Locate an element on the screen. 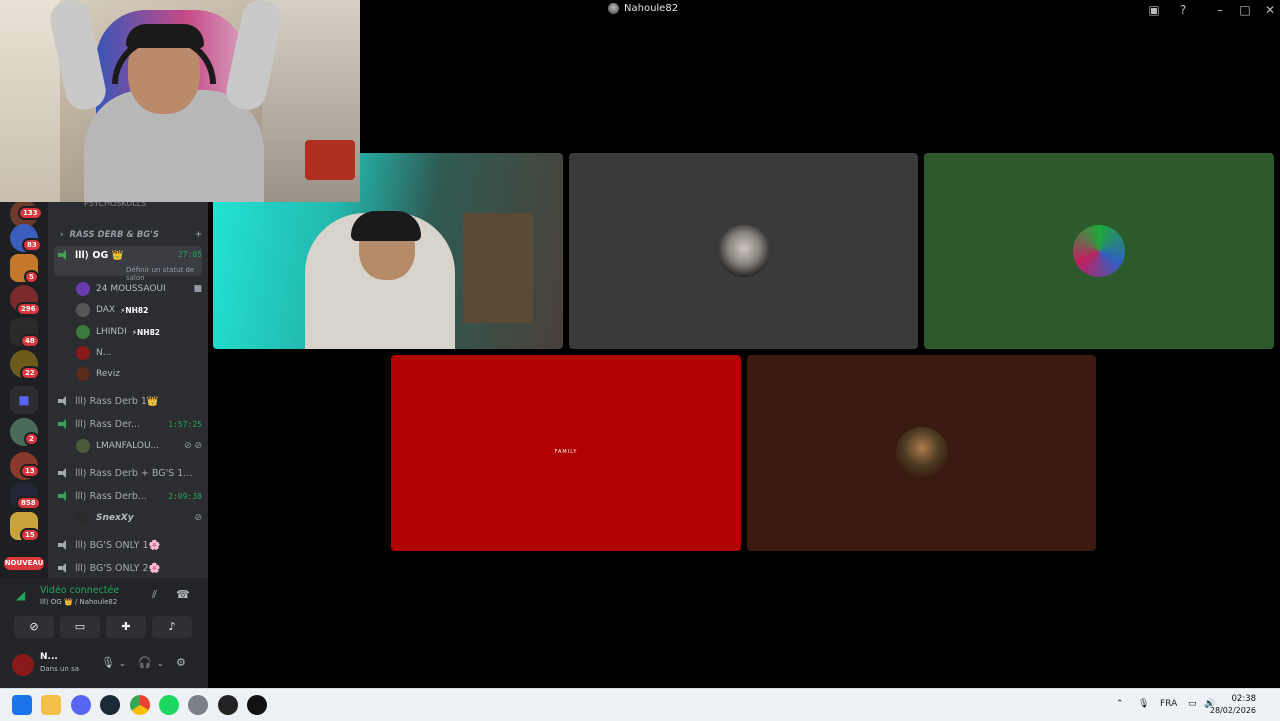 The width and height of the screenshot is (1280, 721). clock-time: 02:38 is located at coordinates (1244, 699).